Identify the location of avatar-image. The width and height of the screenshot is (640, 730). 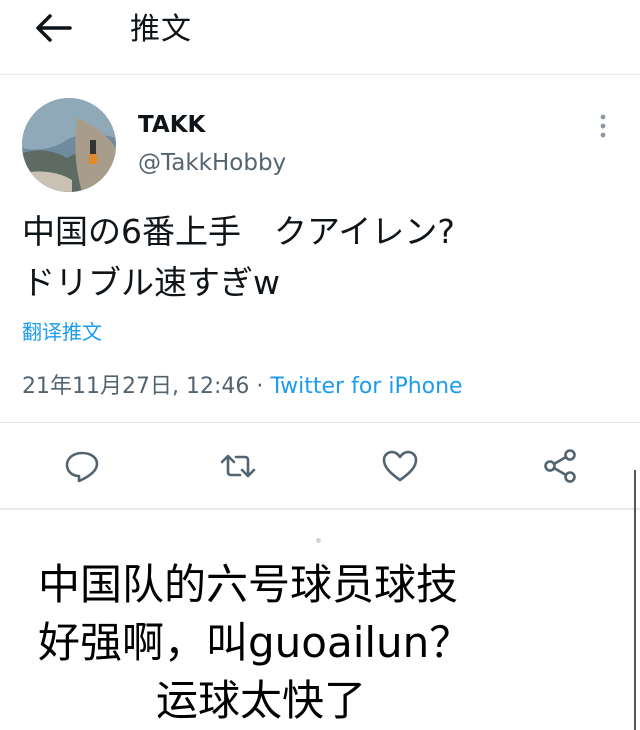
(69, 145).